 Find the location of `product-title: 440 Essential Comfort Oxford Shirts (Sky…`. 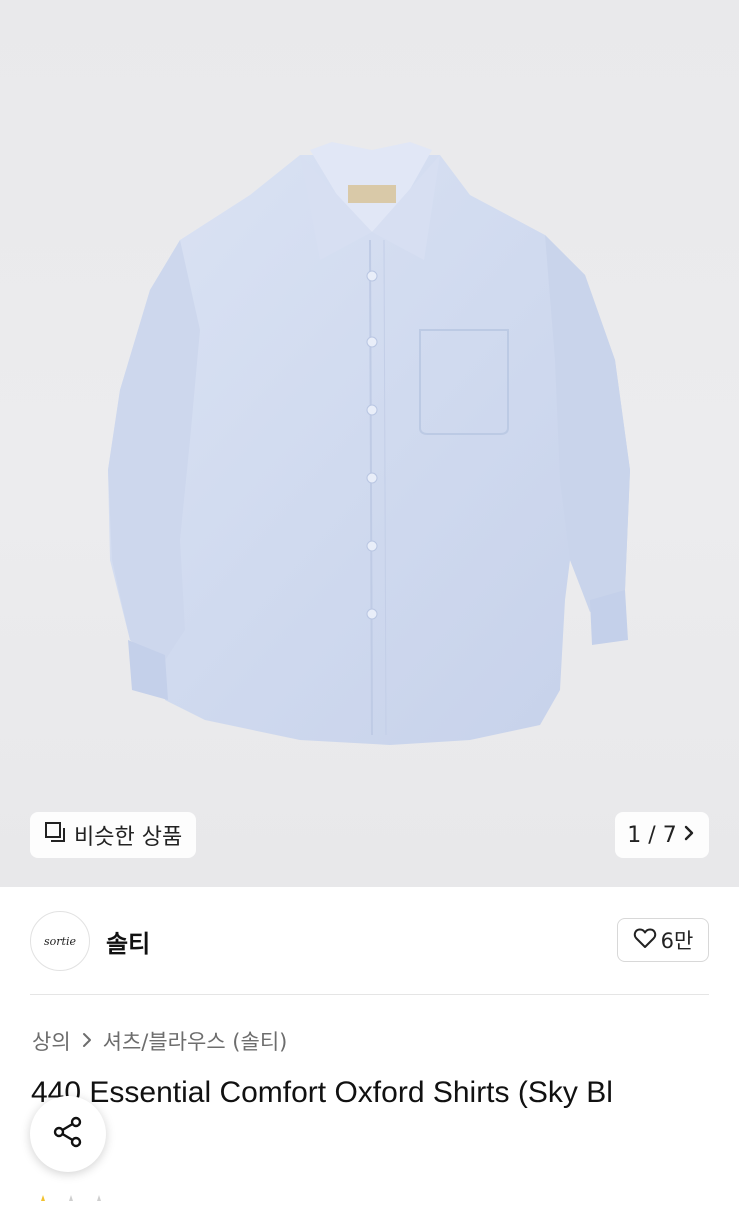

product-title: 440 Essential Comfort Oxford Shirts (Sky… is located at coordinates (322, 1092).